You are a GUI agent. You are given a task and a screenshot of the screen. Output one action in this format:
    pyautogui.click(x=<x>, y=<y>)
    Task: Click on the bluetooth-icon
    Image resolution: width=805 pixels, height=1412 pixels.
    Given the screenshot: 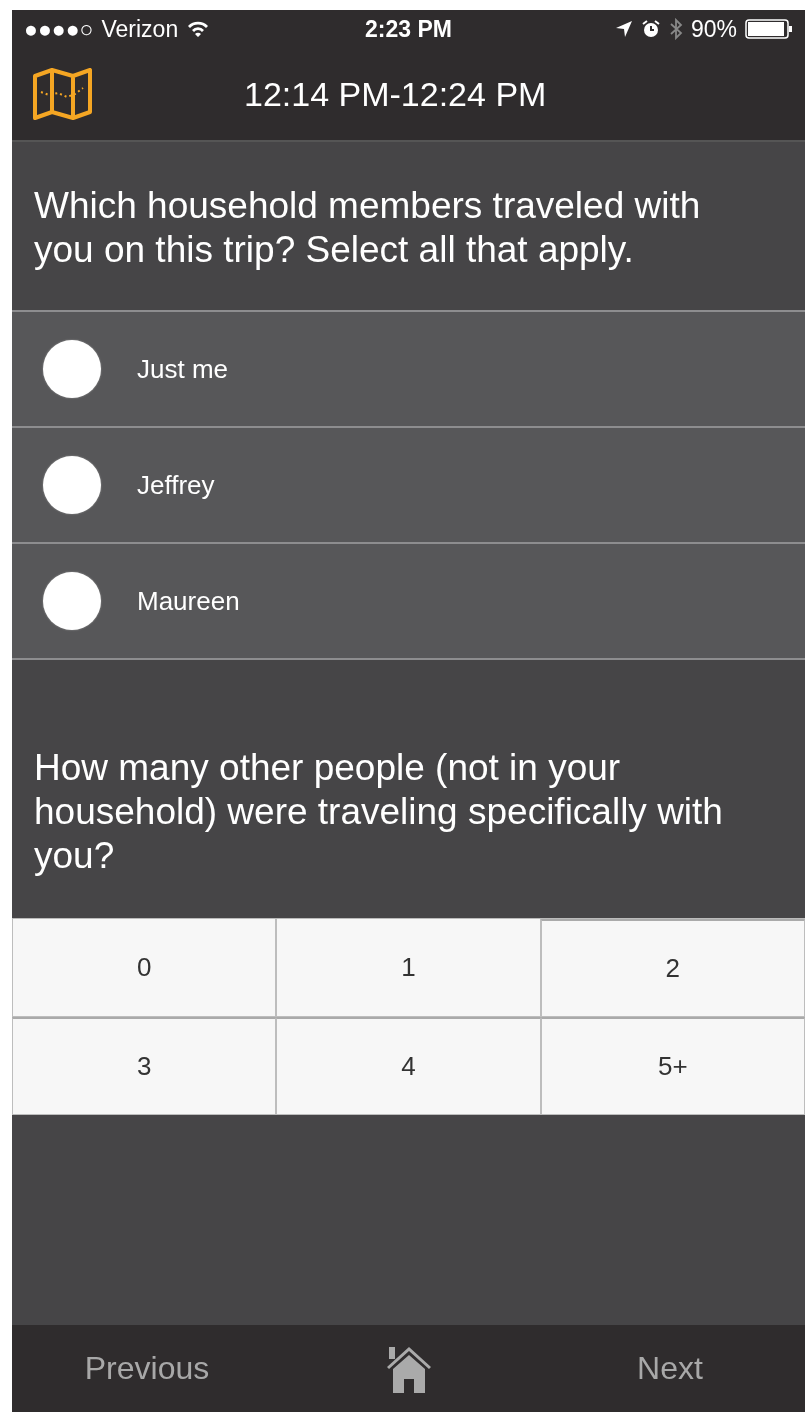 What is the action you would take?
    pyautogui.click(x=675, y=29)
    